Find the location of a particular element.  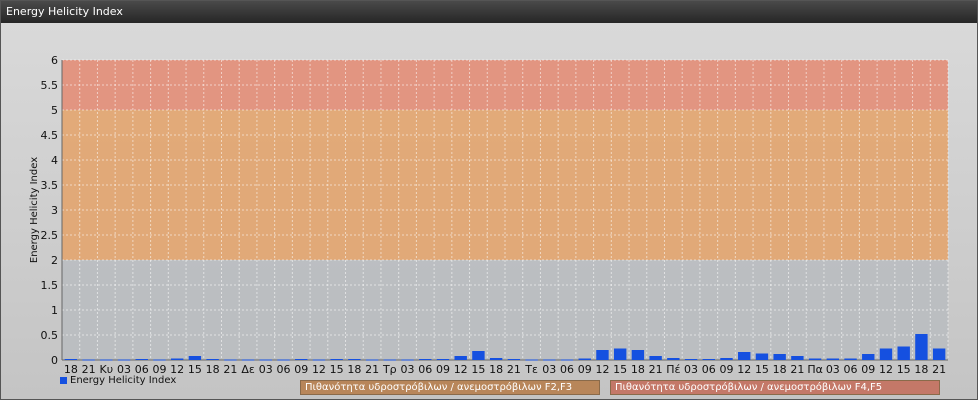

legend-label: Energy Helicity Index is located at coordinates (123, 380).